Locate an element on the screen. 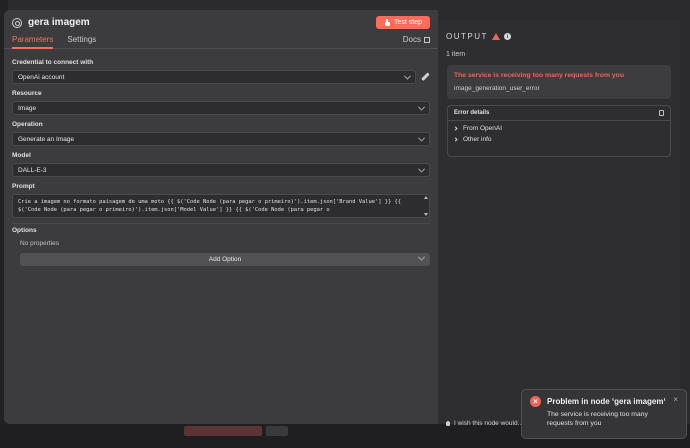 The height and width of the screenshot is (448, 690). copy-icon is located at coordinates (661, 113).